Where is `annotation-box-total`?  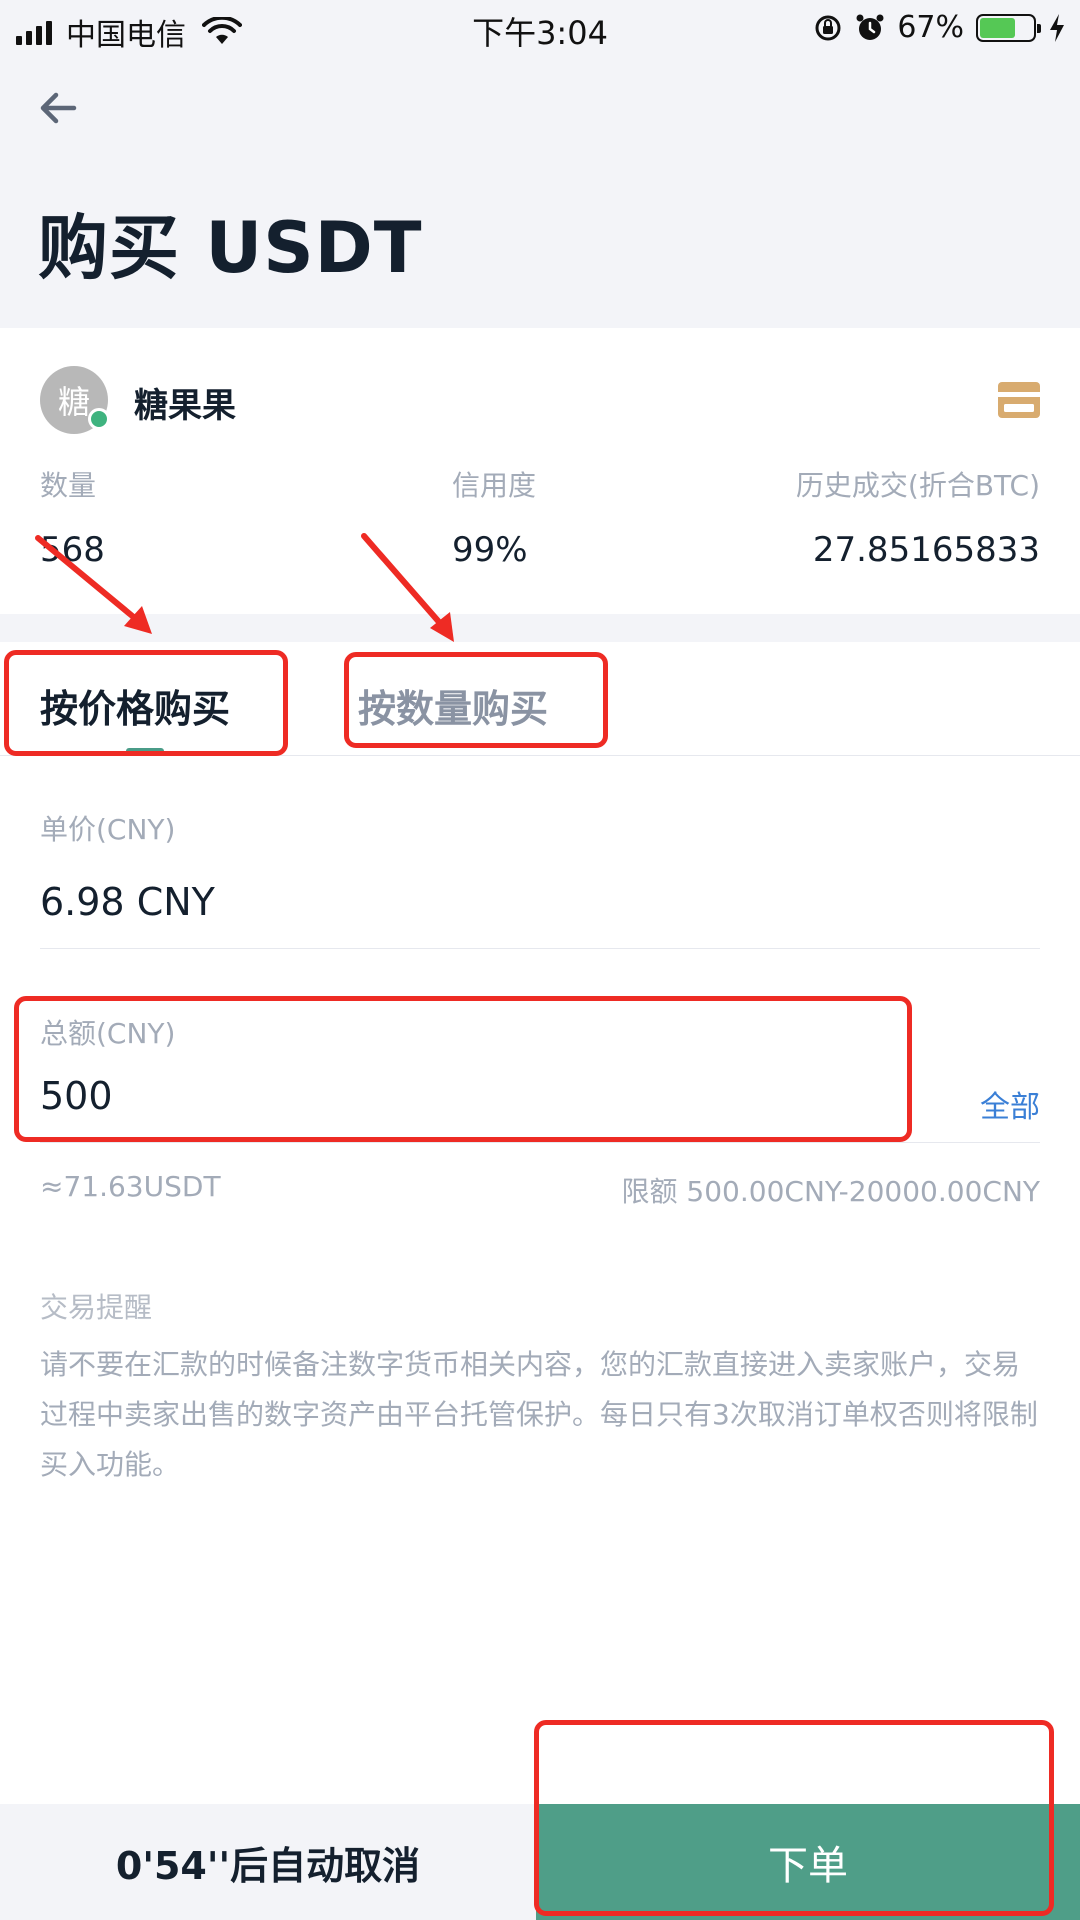
annotation-box-total is located at coordinates (463, 1069).